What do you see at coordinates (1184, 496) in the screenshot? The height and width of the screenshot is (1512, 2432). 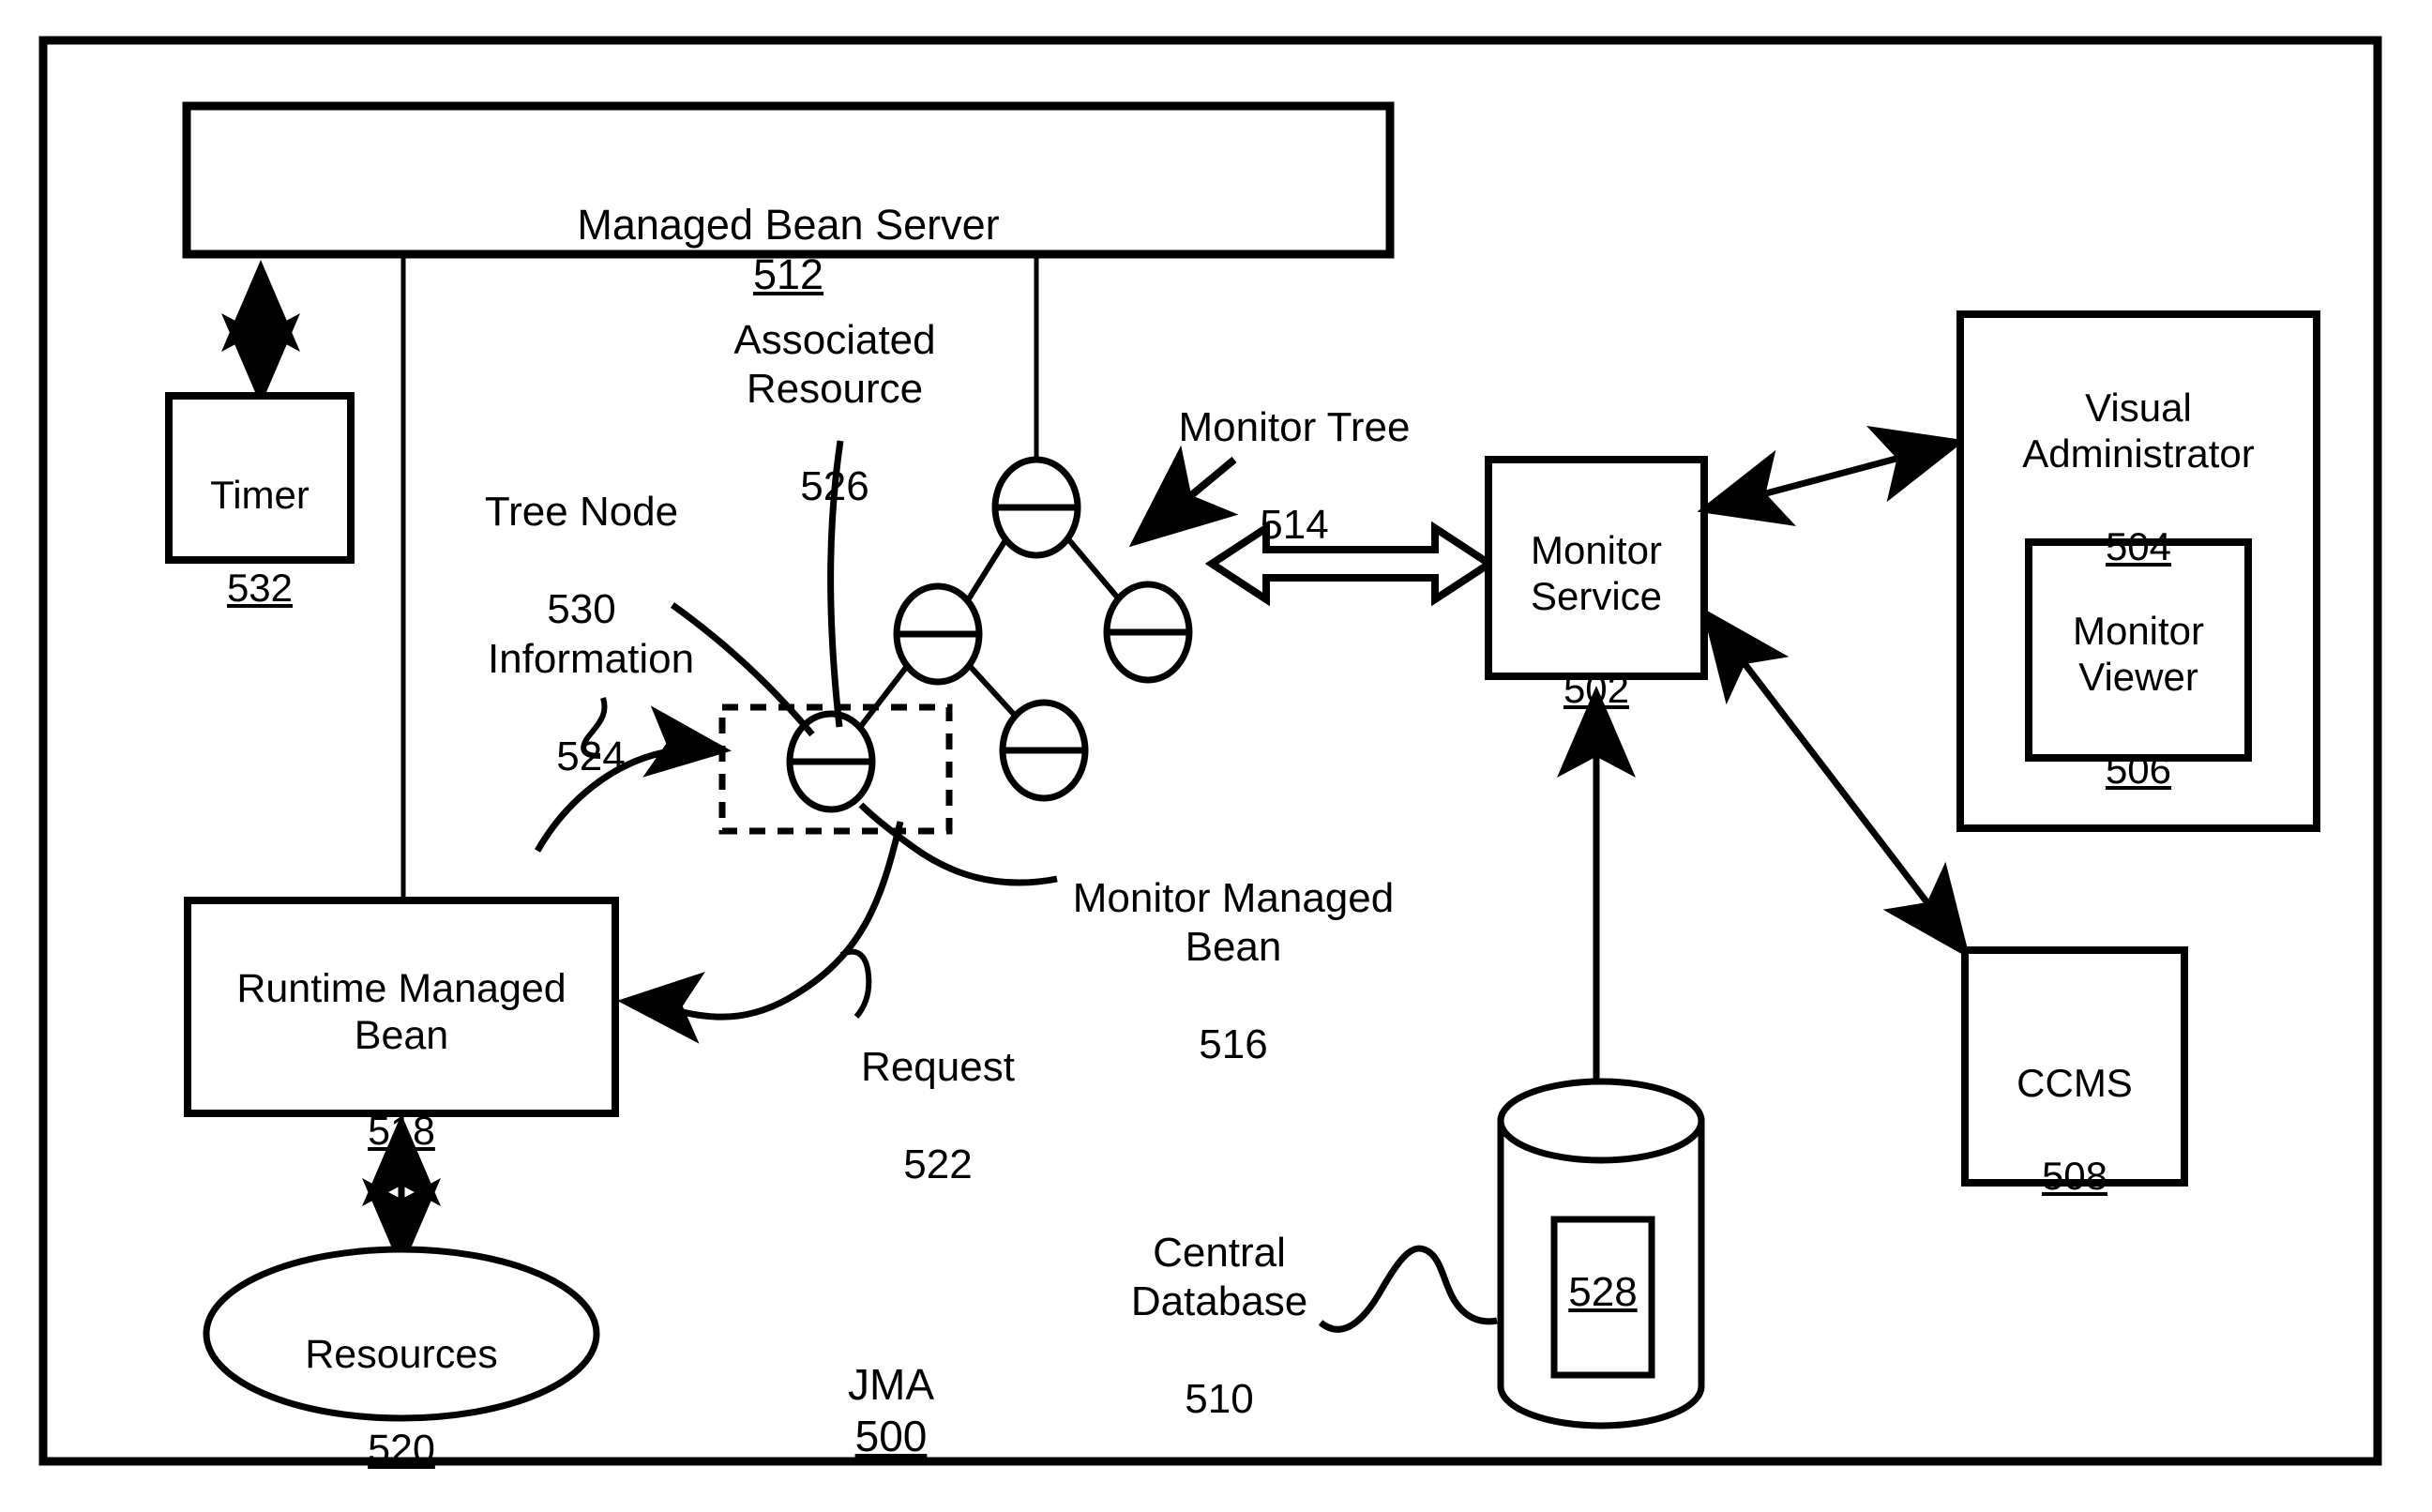 I see `leader-monitor-tree-arrow` at bounding box center [1184, 496].